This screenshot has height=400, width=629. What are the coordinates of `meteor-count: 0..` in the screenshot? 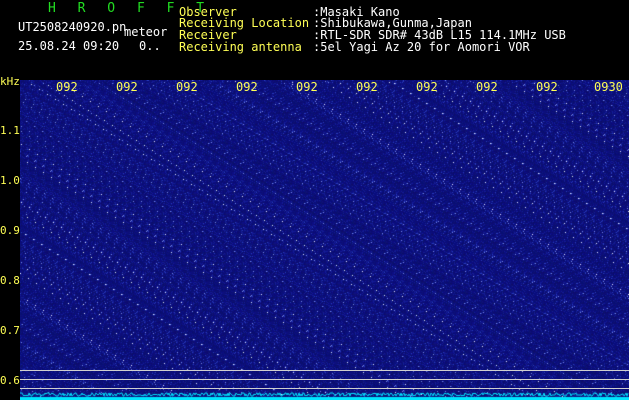 It's located at (150, 46).